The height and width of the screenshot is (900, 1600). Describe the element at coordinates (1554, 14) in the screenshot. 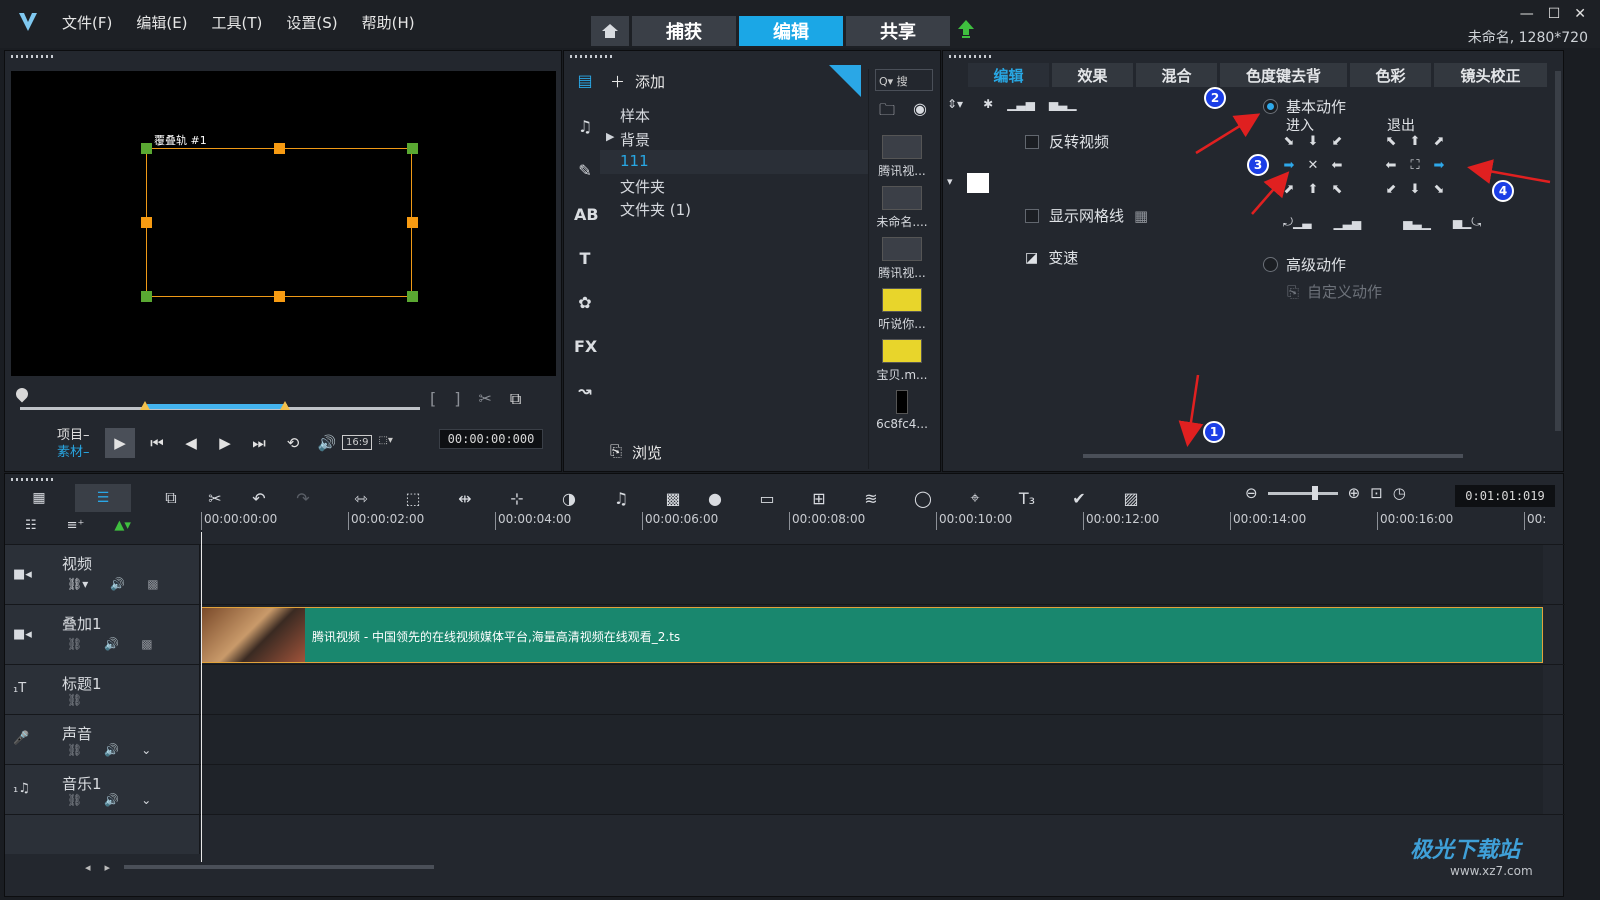

I see `maximize-button: ☐` at that location.